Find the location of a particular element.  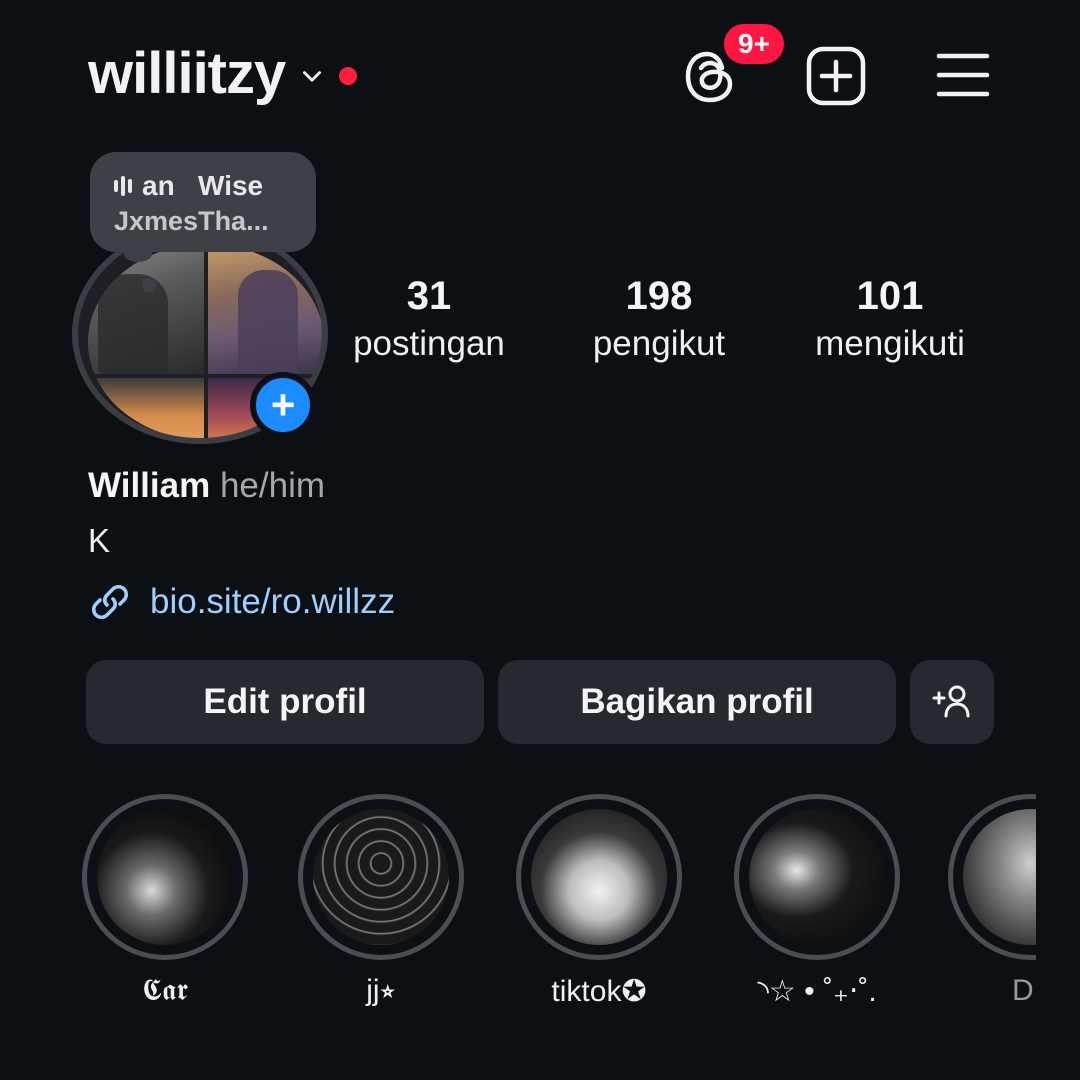

bio-link: bio.site/ro.willzz is located at coordinates (241, 602).